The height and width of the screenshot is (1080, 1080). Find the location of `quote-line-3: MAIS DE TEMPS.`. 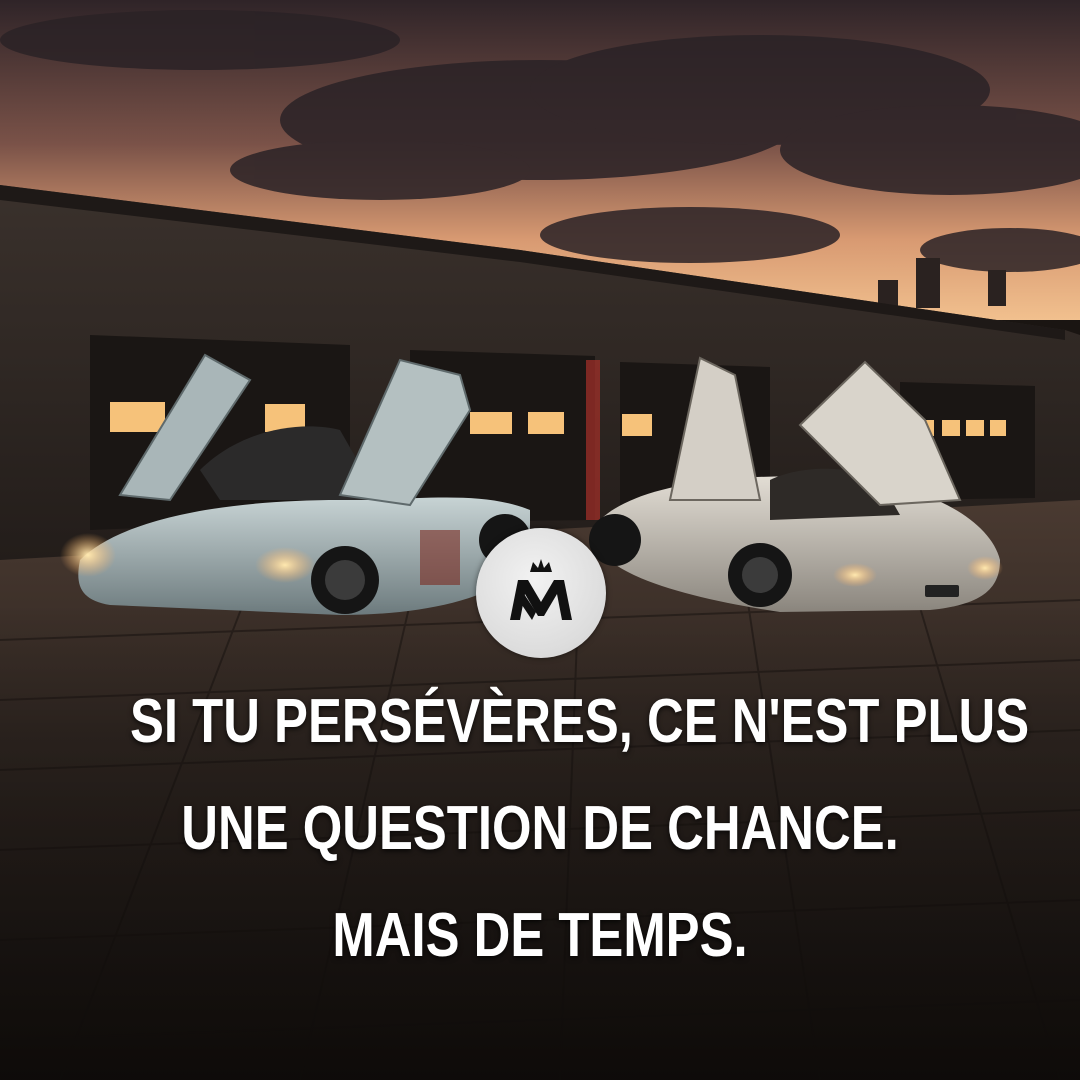

quote-line-3: MAIS DE TEMPS. is located at coordinates (540, 935).